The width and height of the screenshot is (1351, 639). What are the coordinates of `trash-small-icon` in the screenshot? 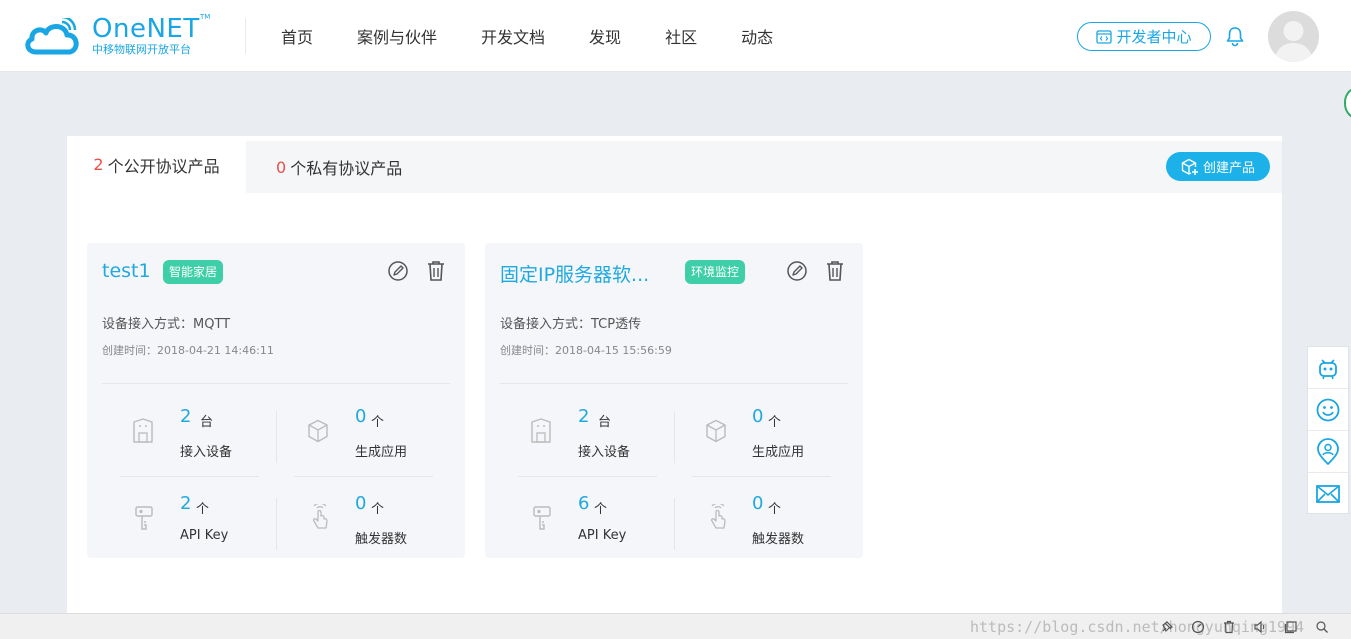 It's located at (1229, 627).